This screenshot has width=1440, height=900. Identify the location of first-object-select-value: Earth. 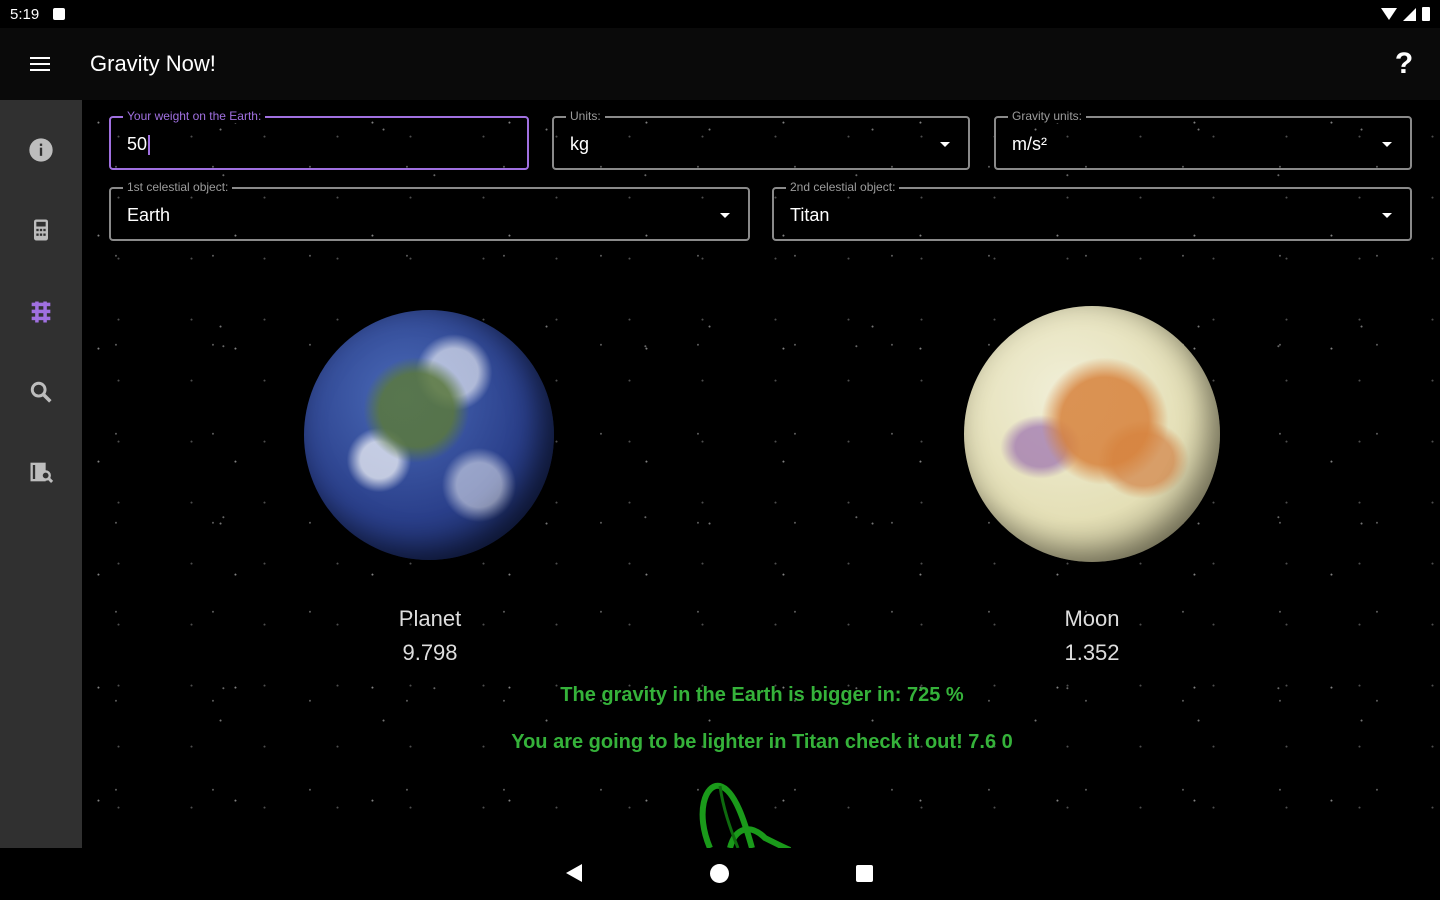
(149, 215).